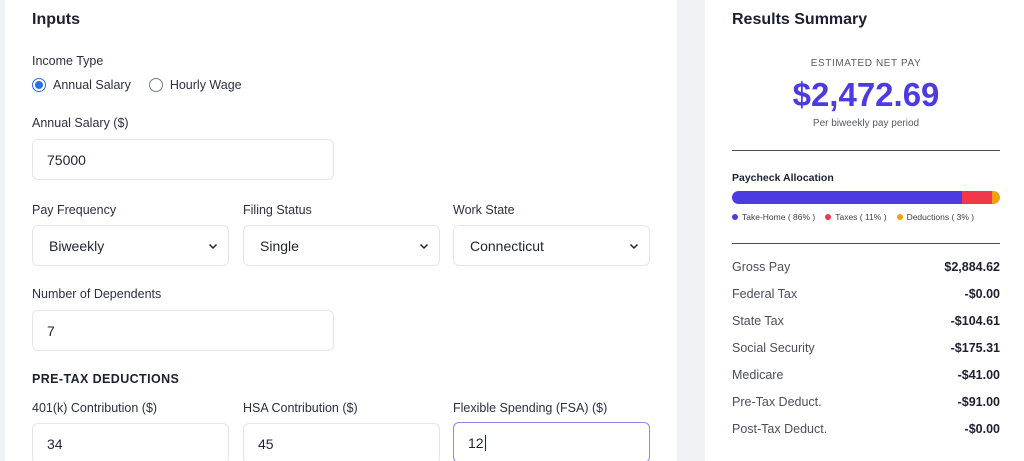 Image resolution: width=1024 pixels, height=461 pixels. Describe the element at coordinates (485, 442) in the screenshot. I see `text-caret` at that location.